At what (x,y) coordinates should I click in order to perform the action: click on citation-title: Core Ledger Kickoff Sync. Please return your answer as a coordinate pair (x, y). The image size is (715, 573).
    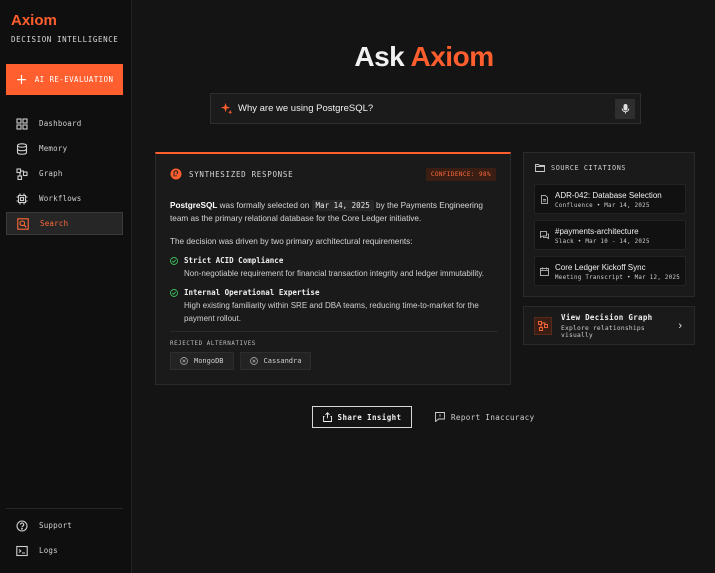
    Looking at the image, I should click on (600, 267).